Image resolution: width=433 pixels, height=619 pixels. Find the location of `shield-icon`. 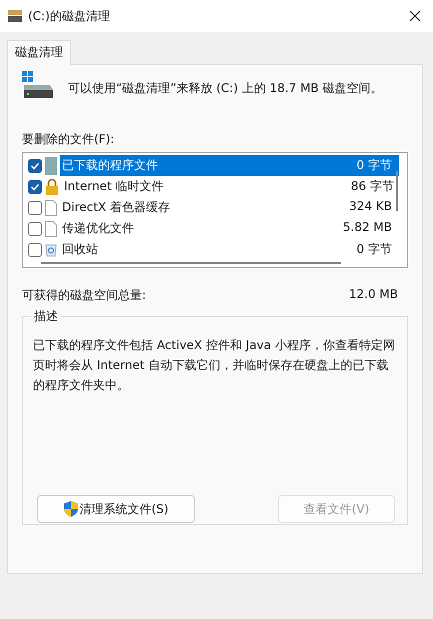

shield-icon is located at coordinates (71, 509).